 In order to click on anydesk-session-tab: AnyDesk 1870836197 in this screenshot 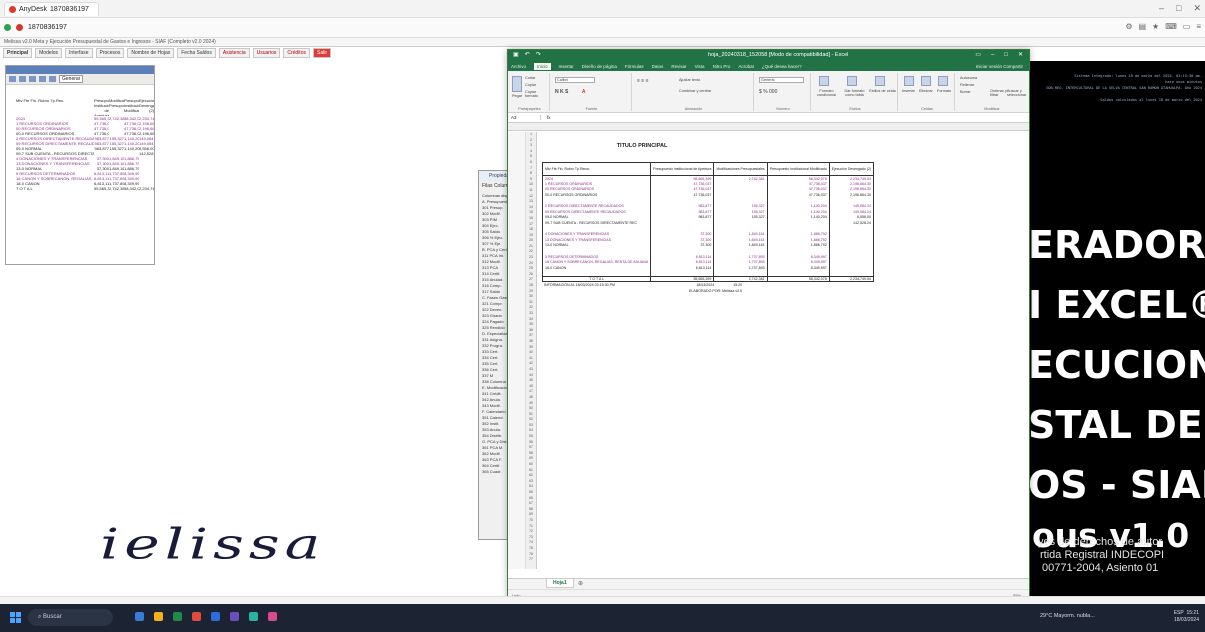, I will do `click(51, 9)`.